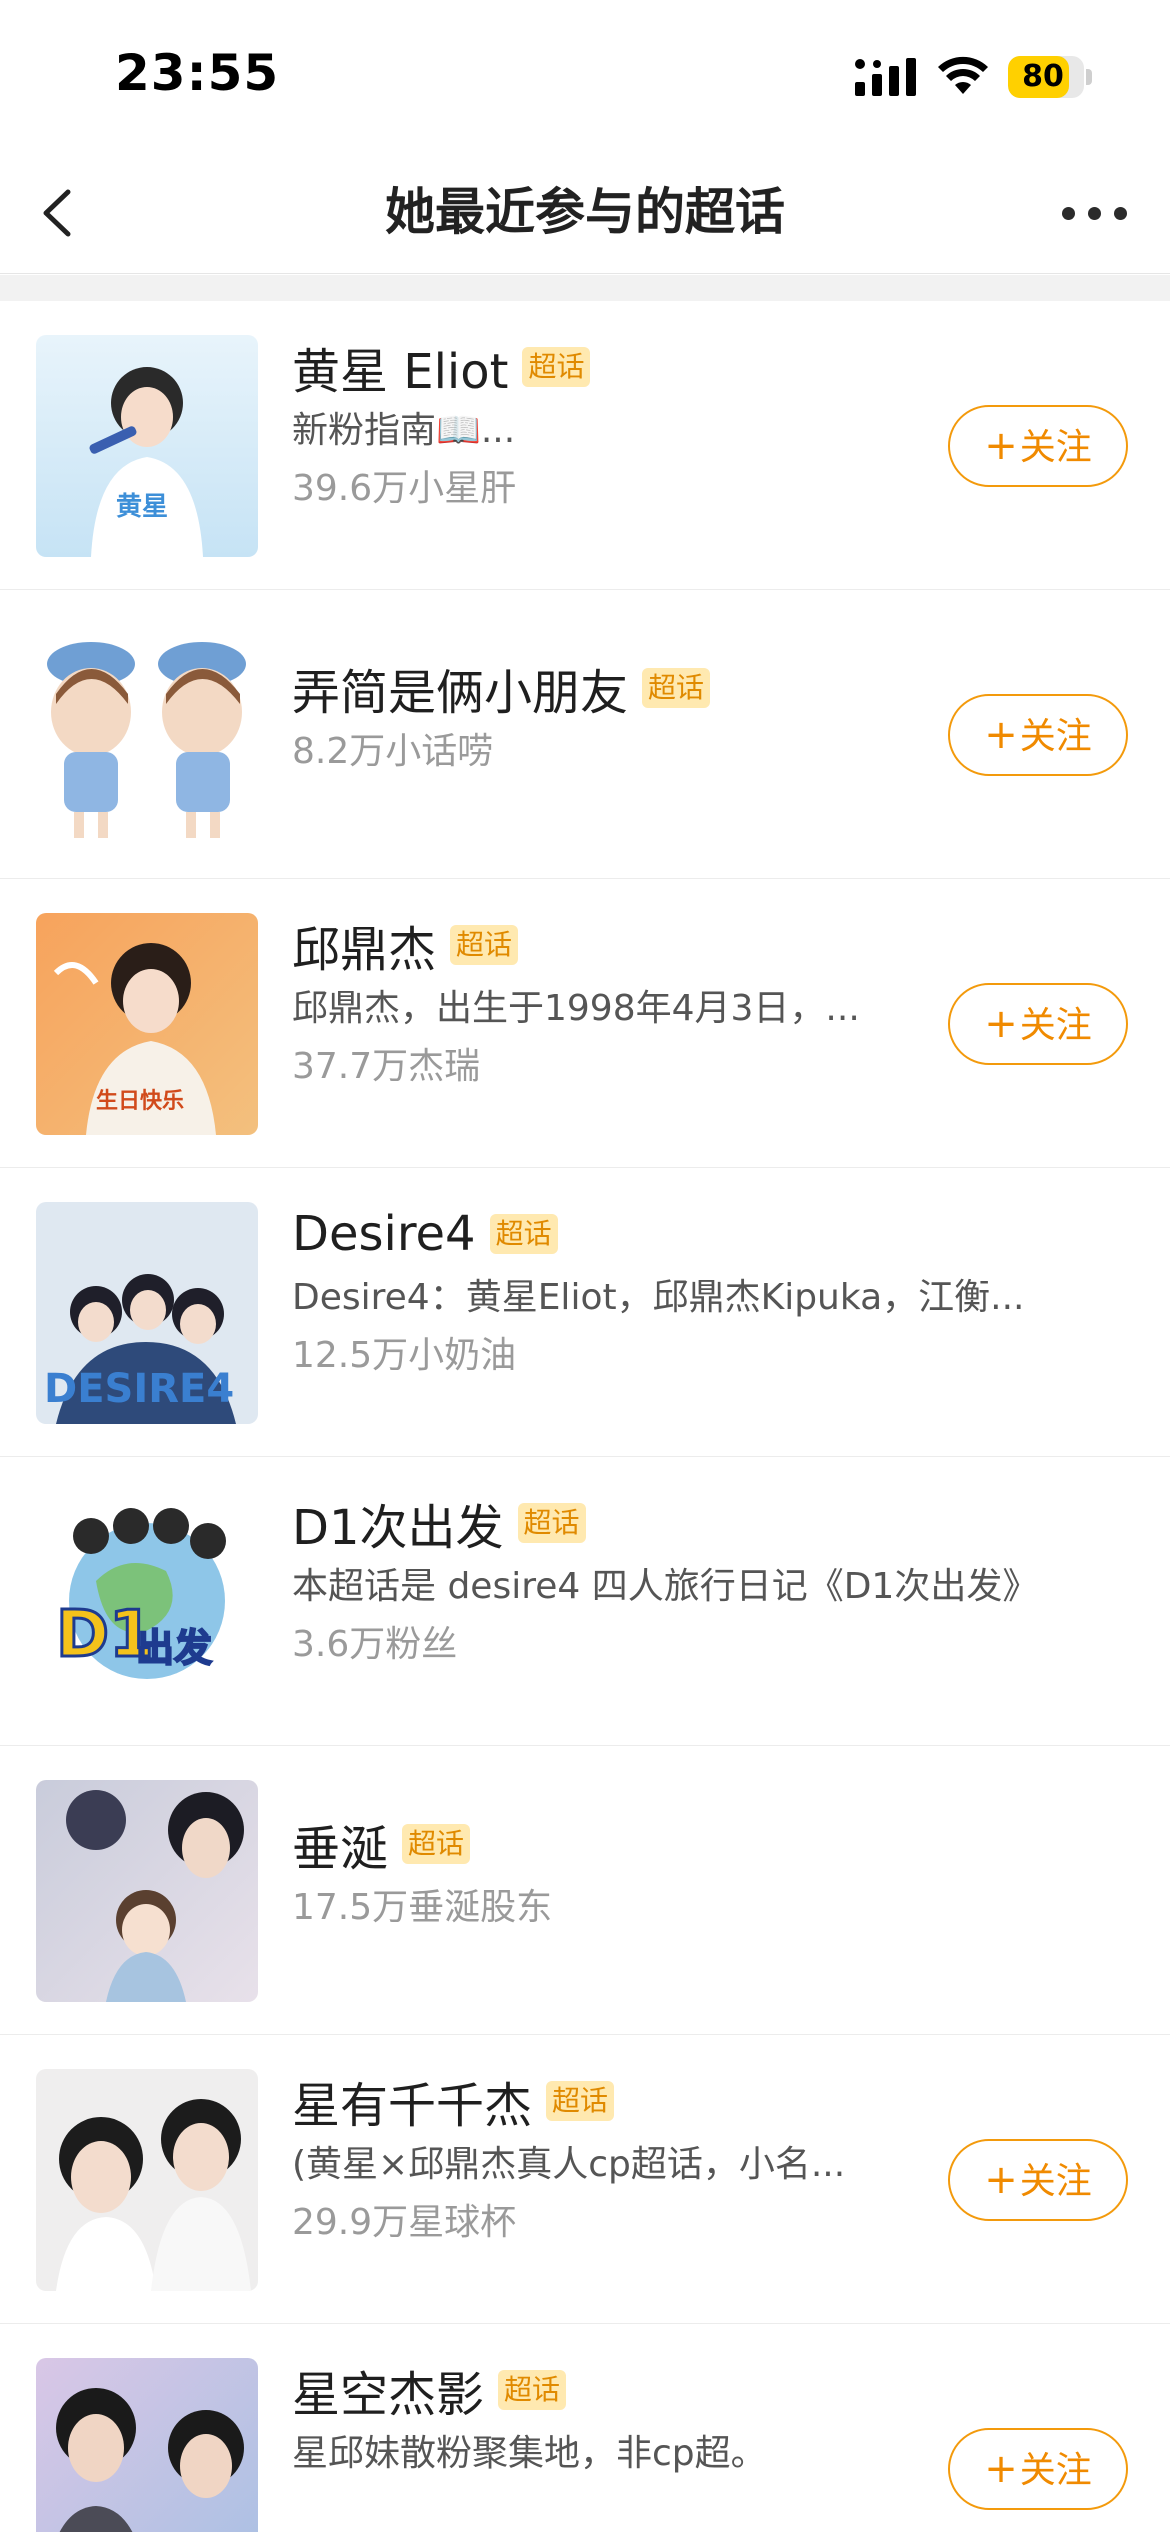 The height and width of the screenshot is (2532, 1170). Describe the element at coordinates (412, 2106) in the screenshot. I see `topic-name: 星有千千杰` at that location.